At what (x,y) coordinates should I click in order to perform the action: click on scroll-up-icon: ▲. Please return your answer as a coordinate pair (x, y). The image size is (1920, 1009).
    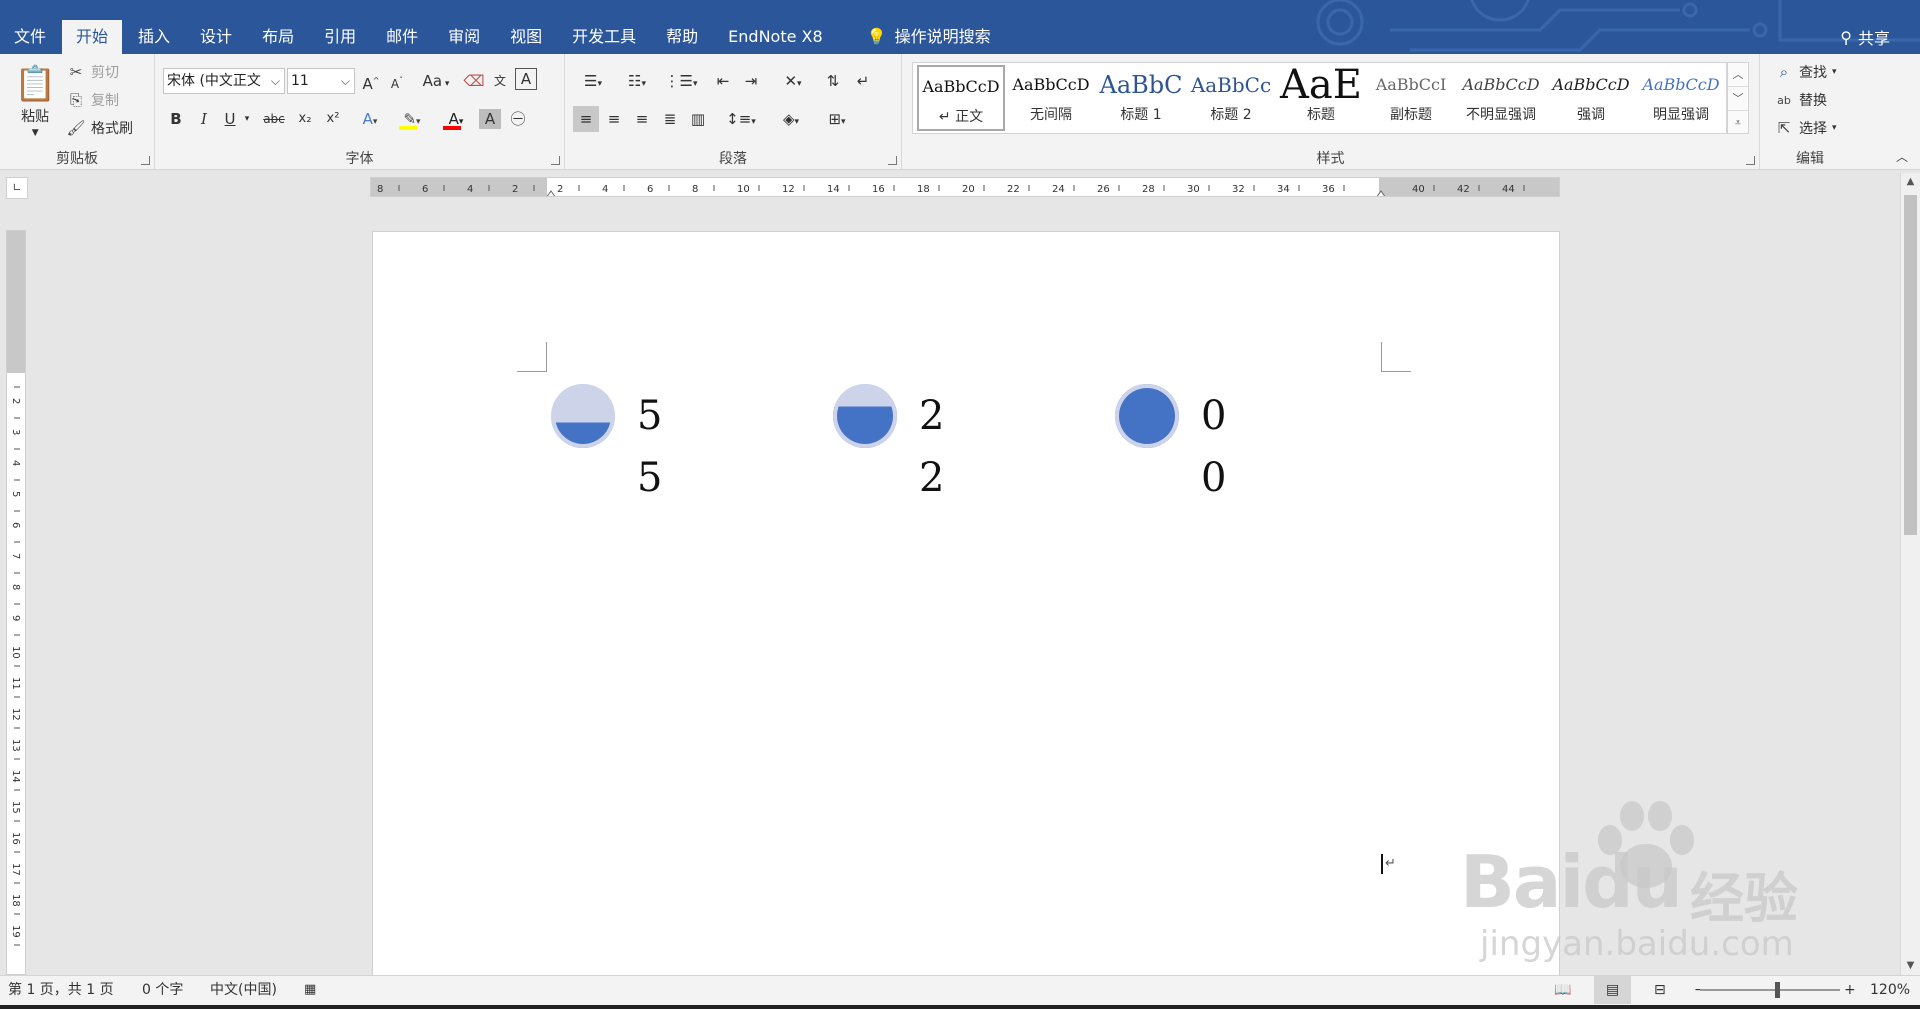
    Looking at the image, I should click on (1910, 182).